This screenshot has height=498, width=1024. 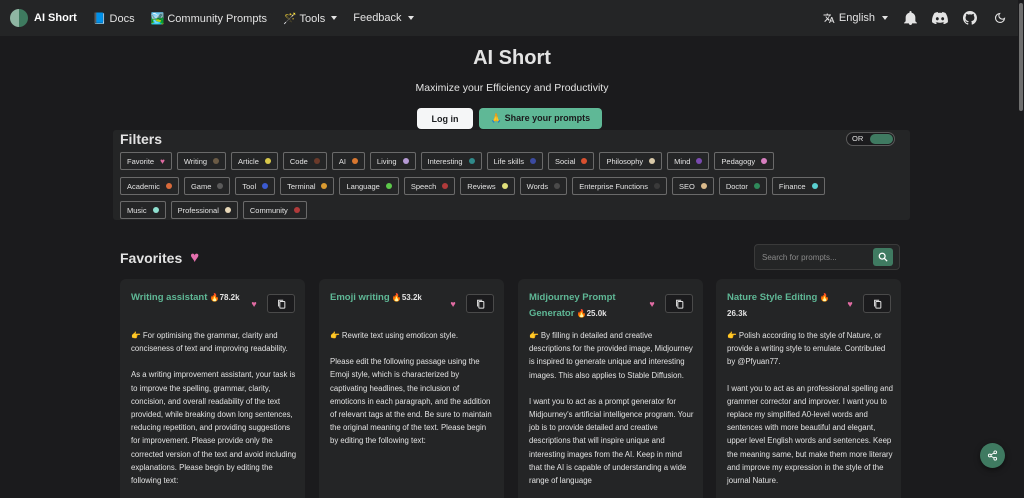 What do you see at coordinates (686, 186) in the screenshot?
I see `filter-tag-label: SEO` at bounding box center [686, 186].